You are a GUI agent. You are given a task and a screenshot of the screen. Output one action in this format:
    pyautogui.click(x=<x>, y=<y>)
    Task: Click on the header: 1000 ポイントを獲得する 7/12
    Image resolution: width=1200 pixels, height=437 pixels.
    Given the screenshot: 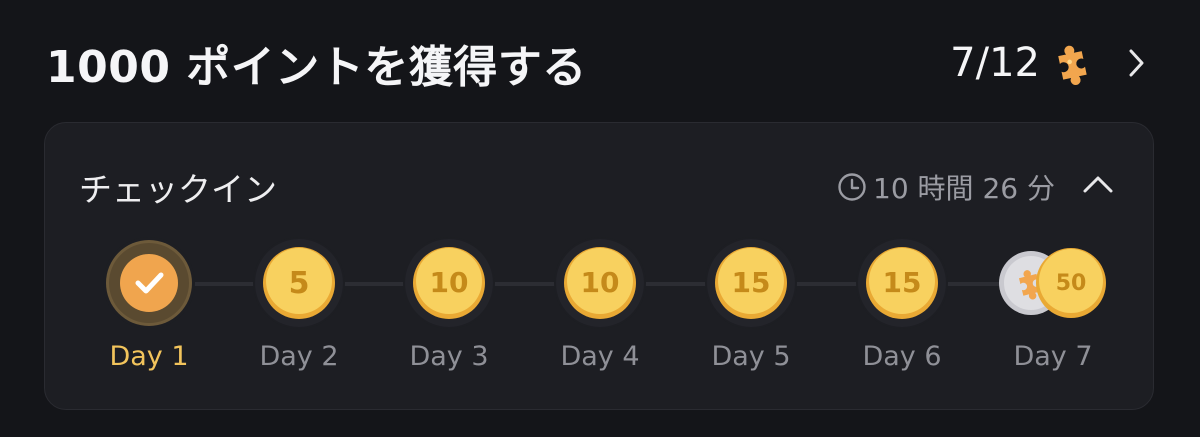 What is the action you would take?
    pyautogui.click(x=597, y=63)
    